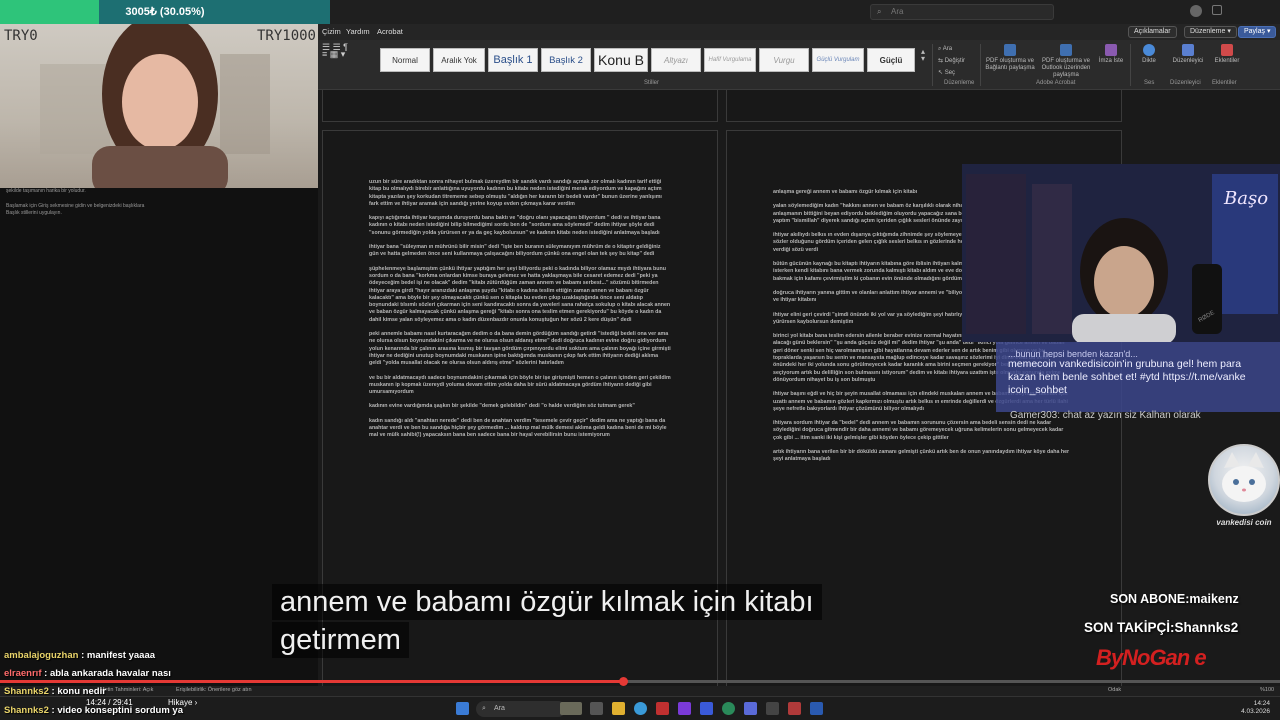 This screenshot has width=1280, height=720. I want to click on focus-mode-button: Odak, so click(1114, 690).